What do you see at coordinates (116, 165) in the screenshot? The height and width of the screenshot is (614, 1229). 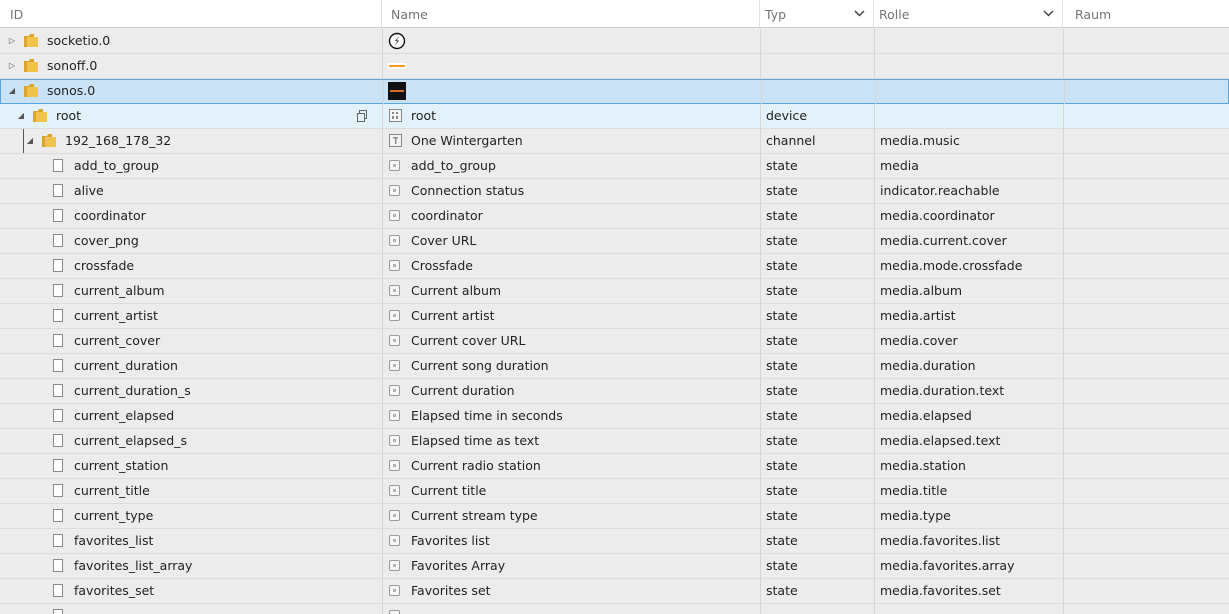 I see `object-id: add_to_group` at bounding box center [116, 165].